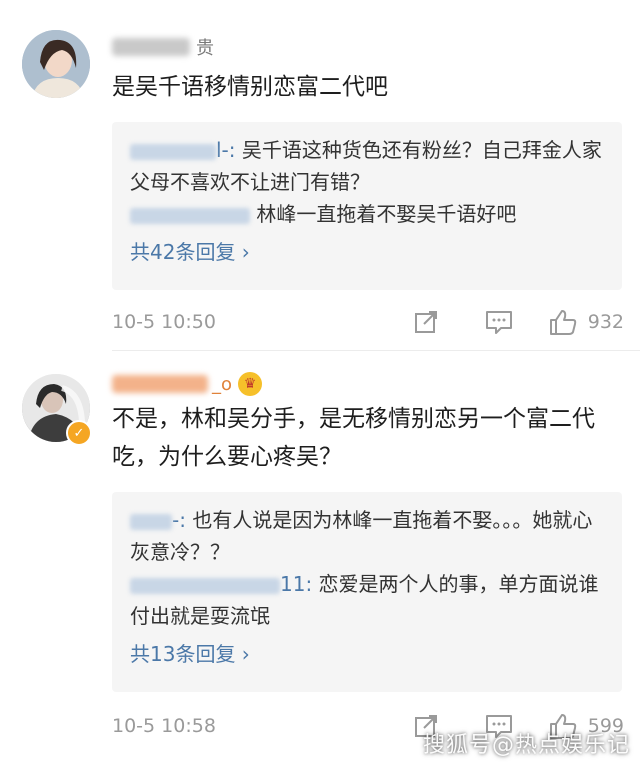 This screenshot has height=767, width=640. Describe the element at coordinates (368, 322) in the screenshot. I see `comment-footer: 10-5 10:50 932` at that location.